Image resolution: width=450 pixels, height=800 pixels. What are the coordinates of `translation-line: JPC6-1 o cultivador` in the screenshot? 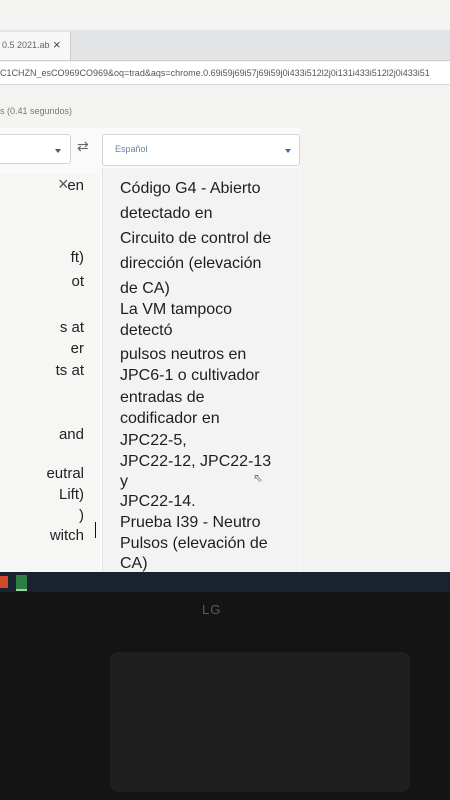 It's located at (190, 375).